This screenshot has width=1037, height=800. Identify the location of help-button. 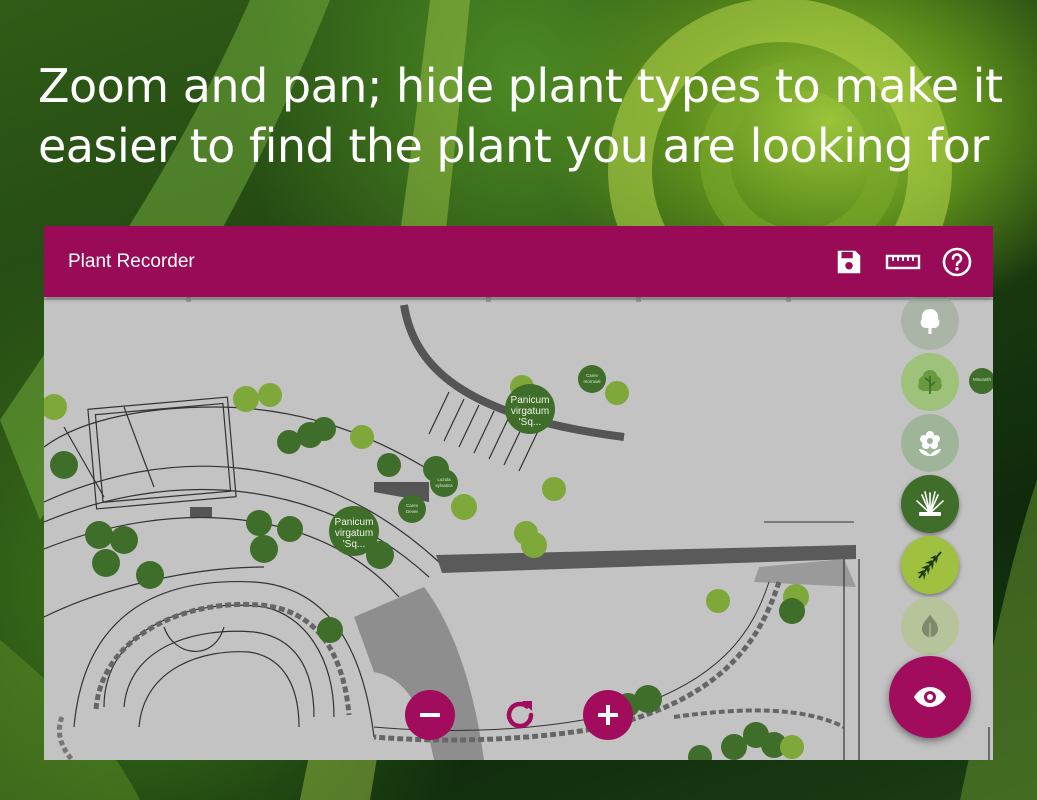
(957, 262).